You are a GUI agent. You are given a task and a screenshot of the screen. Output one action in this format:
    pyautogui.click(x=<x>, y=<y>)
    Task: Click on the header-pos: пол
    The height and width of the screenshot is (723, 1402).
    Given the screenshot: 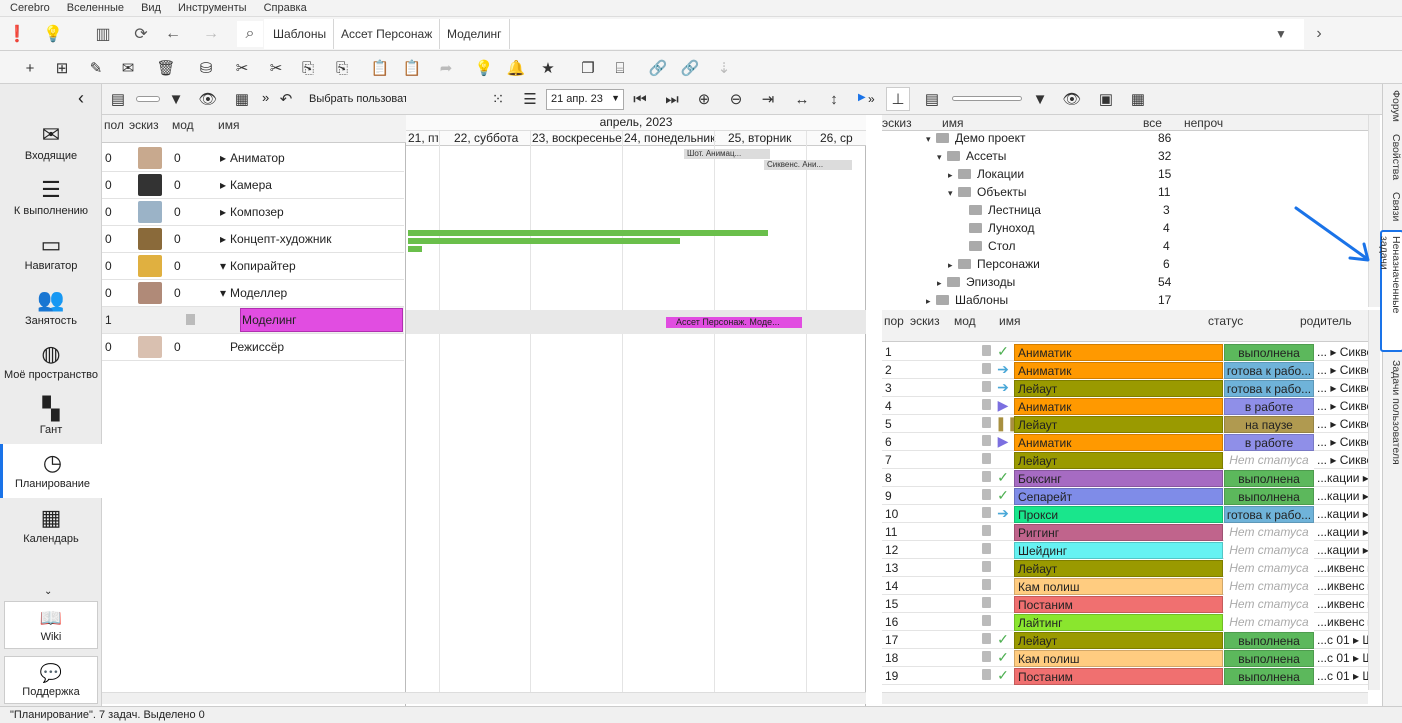 What is the action you would take?
    pyautogui.click(x=114, y=125)
    